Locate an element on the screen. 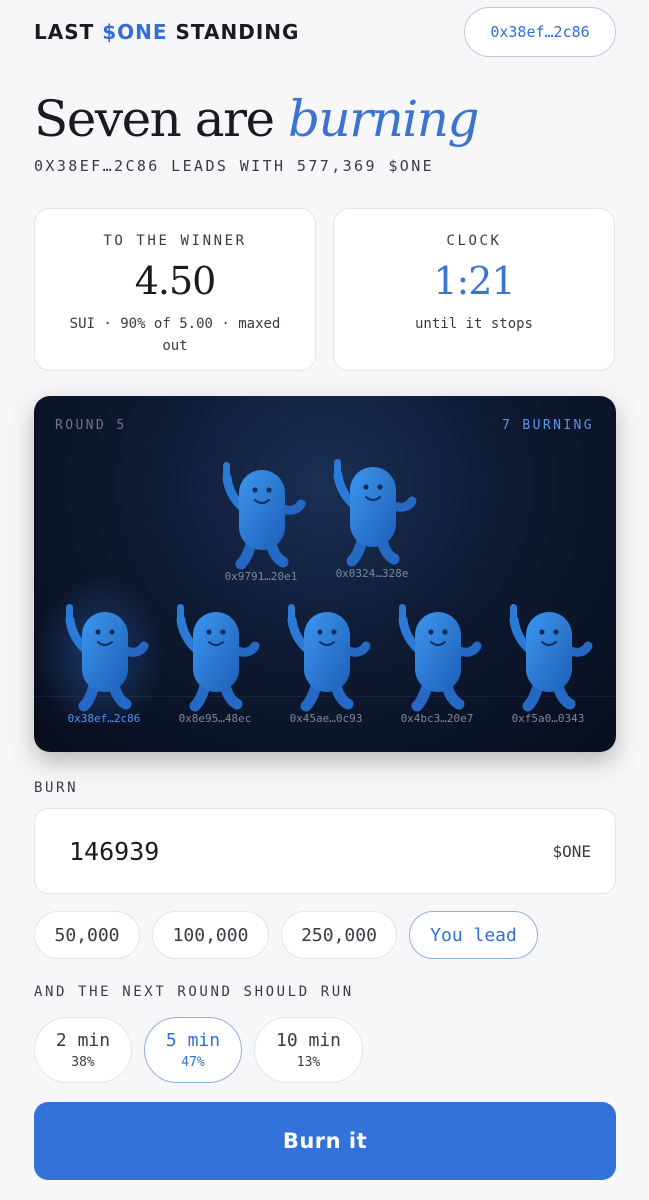 The height and width of the screenshot is (1200, 649). wallet-button: 0x38ef…2c86 is located at coordinates (540, 32).